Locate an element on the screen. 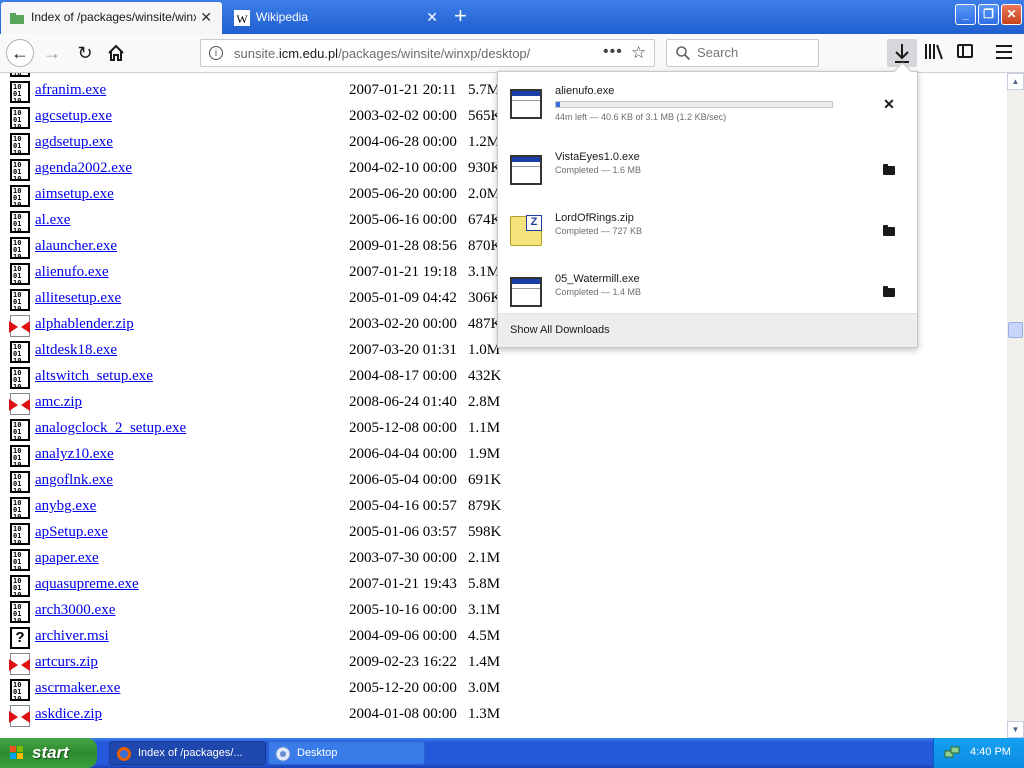 The width and height of the screenshot is (1024, 768). search-input is located at coordinates (754, 52).